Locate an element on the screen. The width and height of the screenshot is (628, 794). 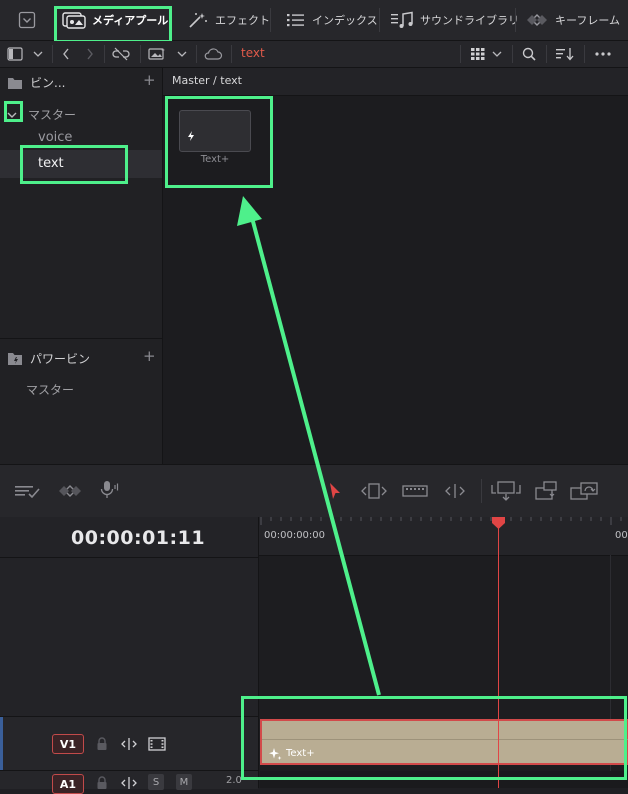
bin-list-panel: ビン... + マスター voice text パワービン + マスター is located at coordinates (81, 266).